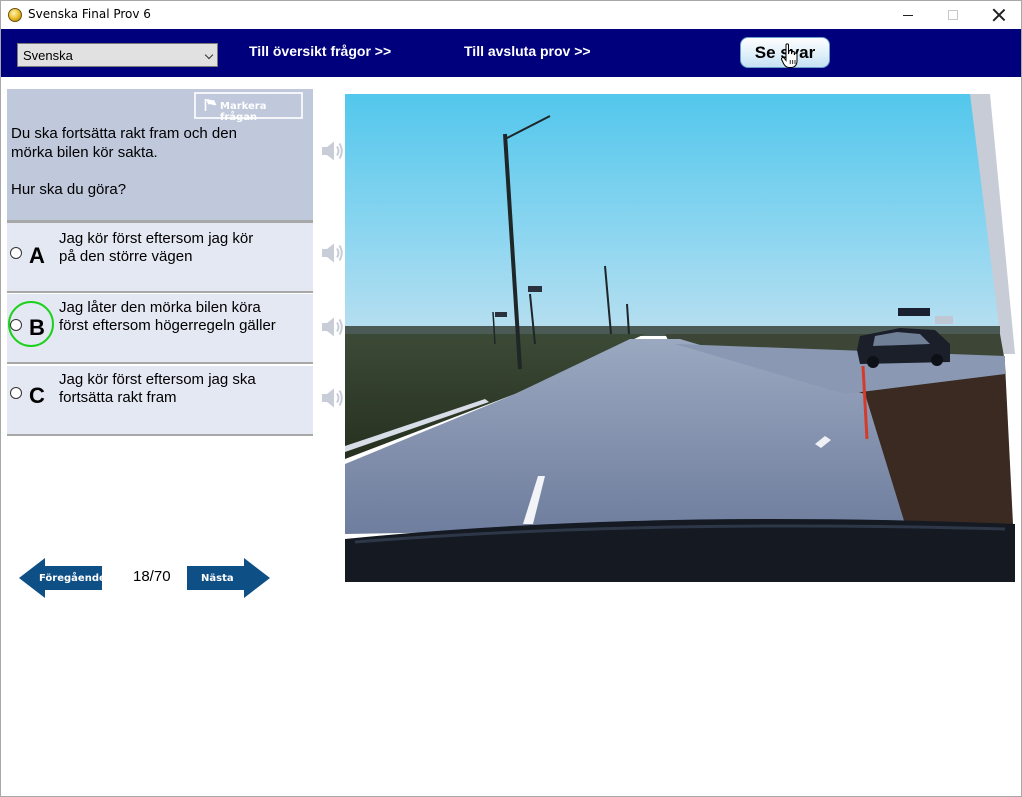 Image resolution: width=1022 pixels, height=797 pixels. Describe the element at coordinates (48, 55) in the screenshot. I see `language-select-value: Svenska` at that location.